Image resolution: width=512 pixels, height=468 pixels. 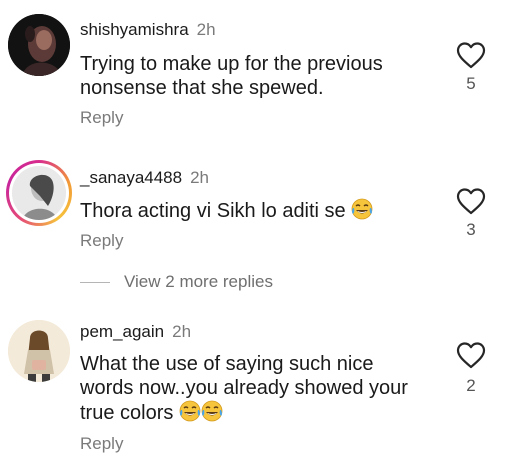 What do you see at coordinates (134, 29) in the screenshot?
I see `comment-username: shishyamishra` at bounding box center [134, 29].